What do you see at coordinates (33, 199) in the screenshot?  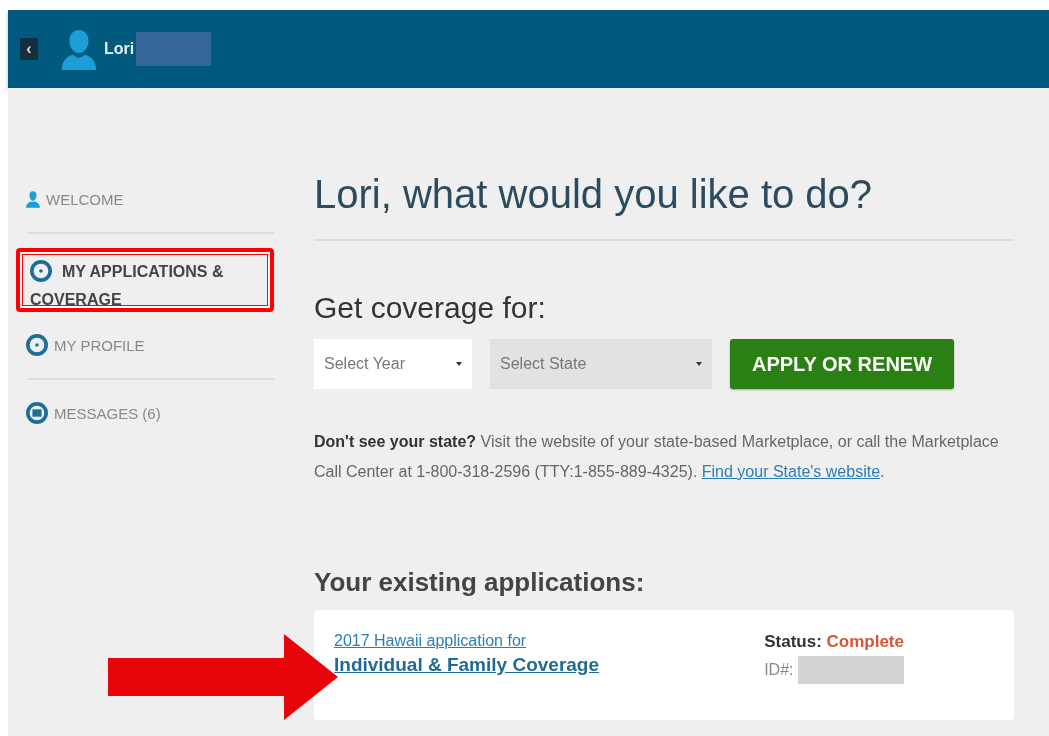 I see `person-icon` at bounding box center [33, 199].